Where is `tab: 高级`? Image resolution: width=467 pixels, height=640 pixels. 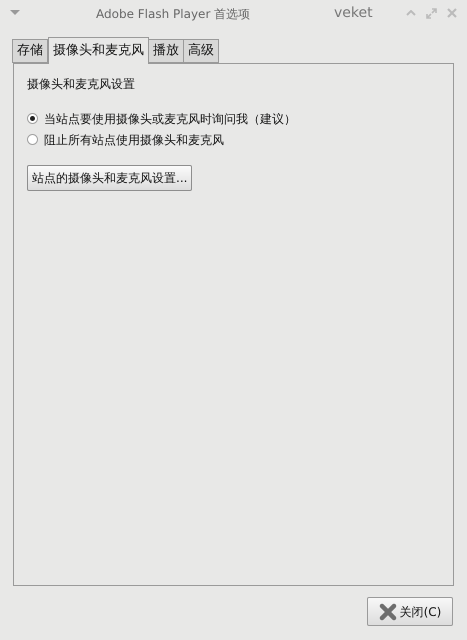
tab: 高级 is located at coordinates (201, 51).